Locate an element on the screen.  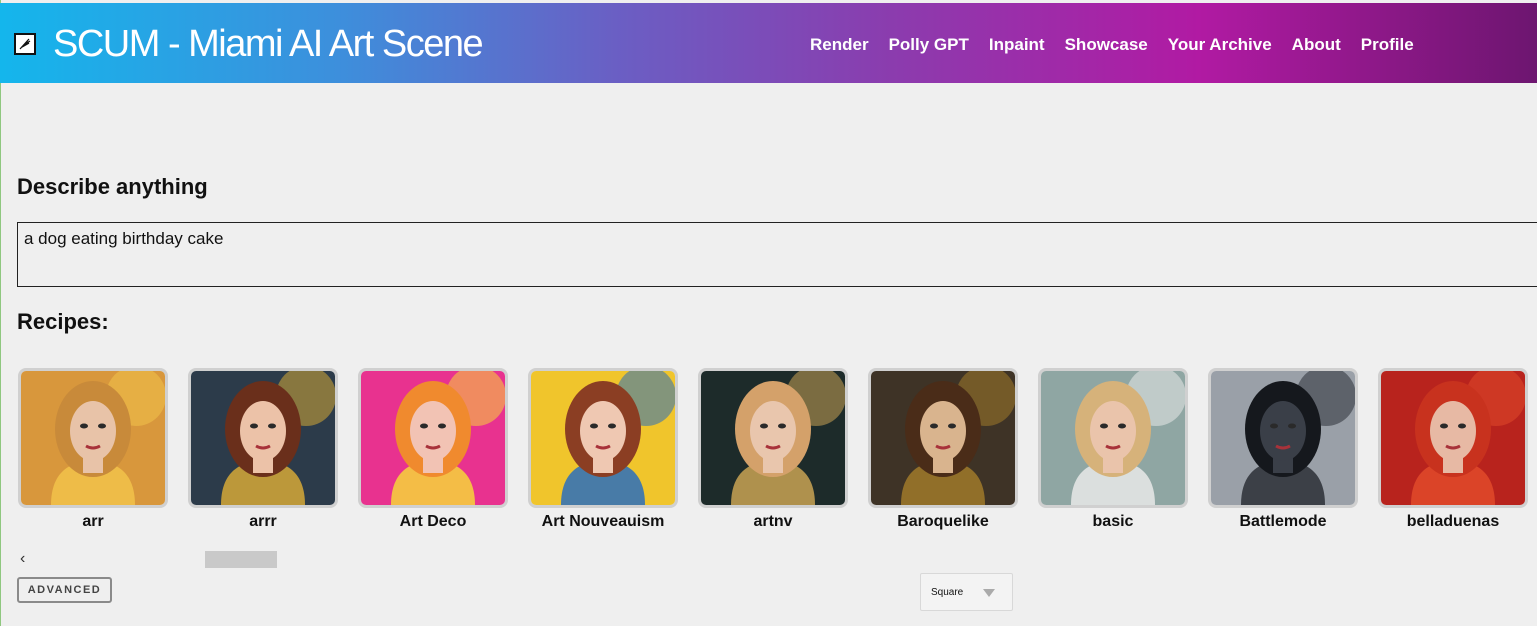
caret-down-icon is located at coordinates (989, 593).